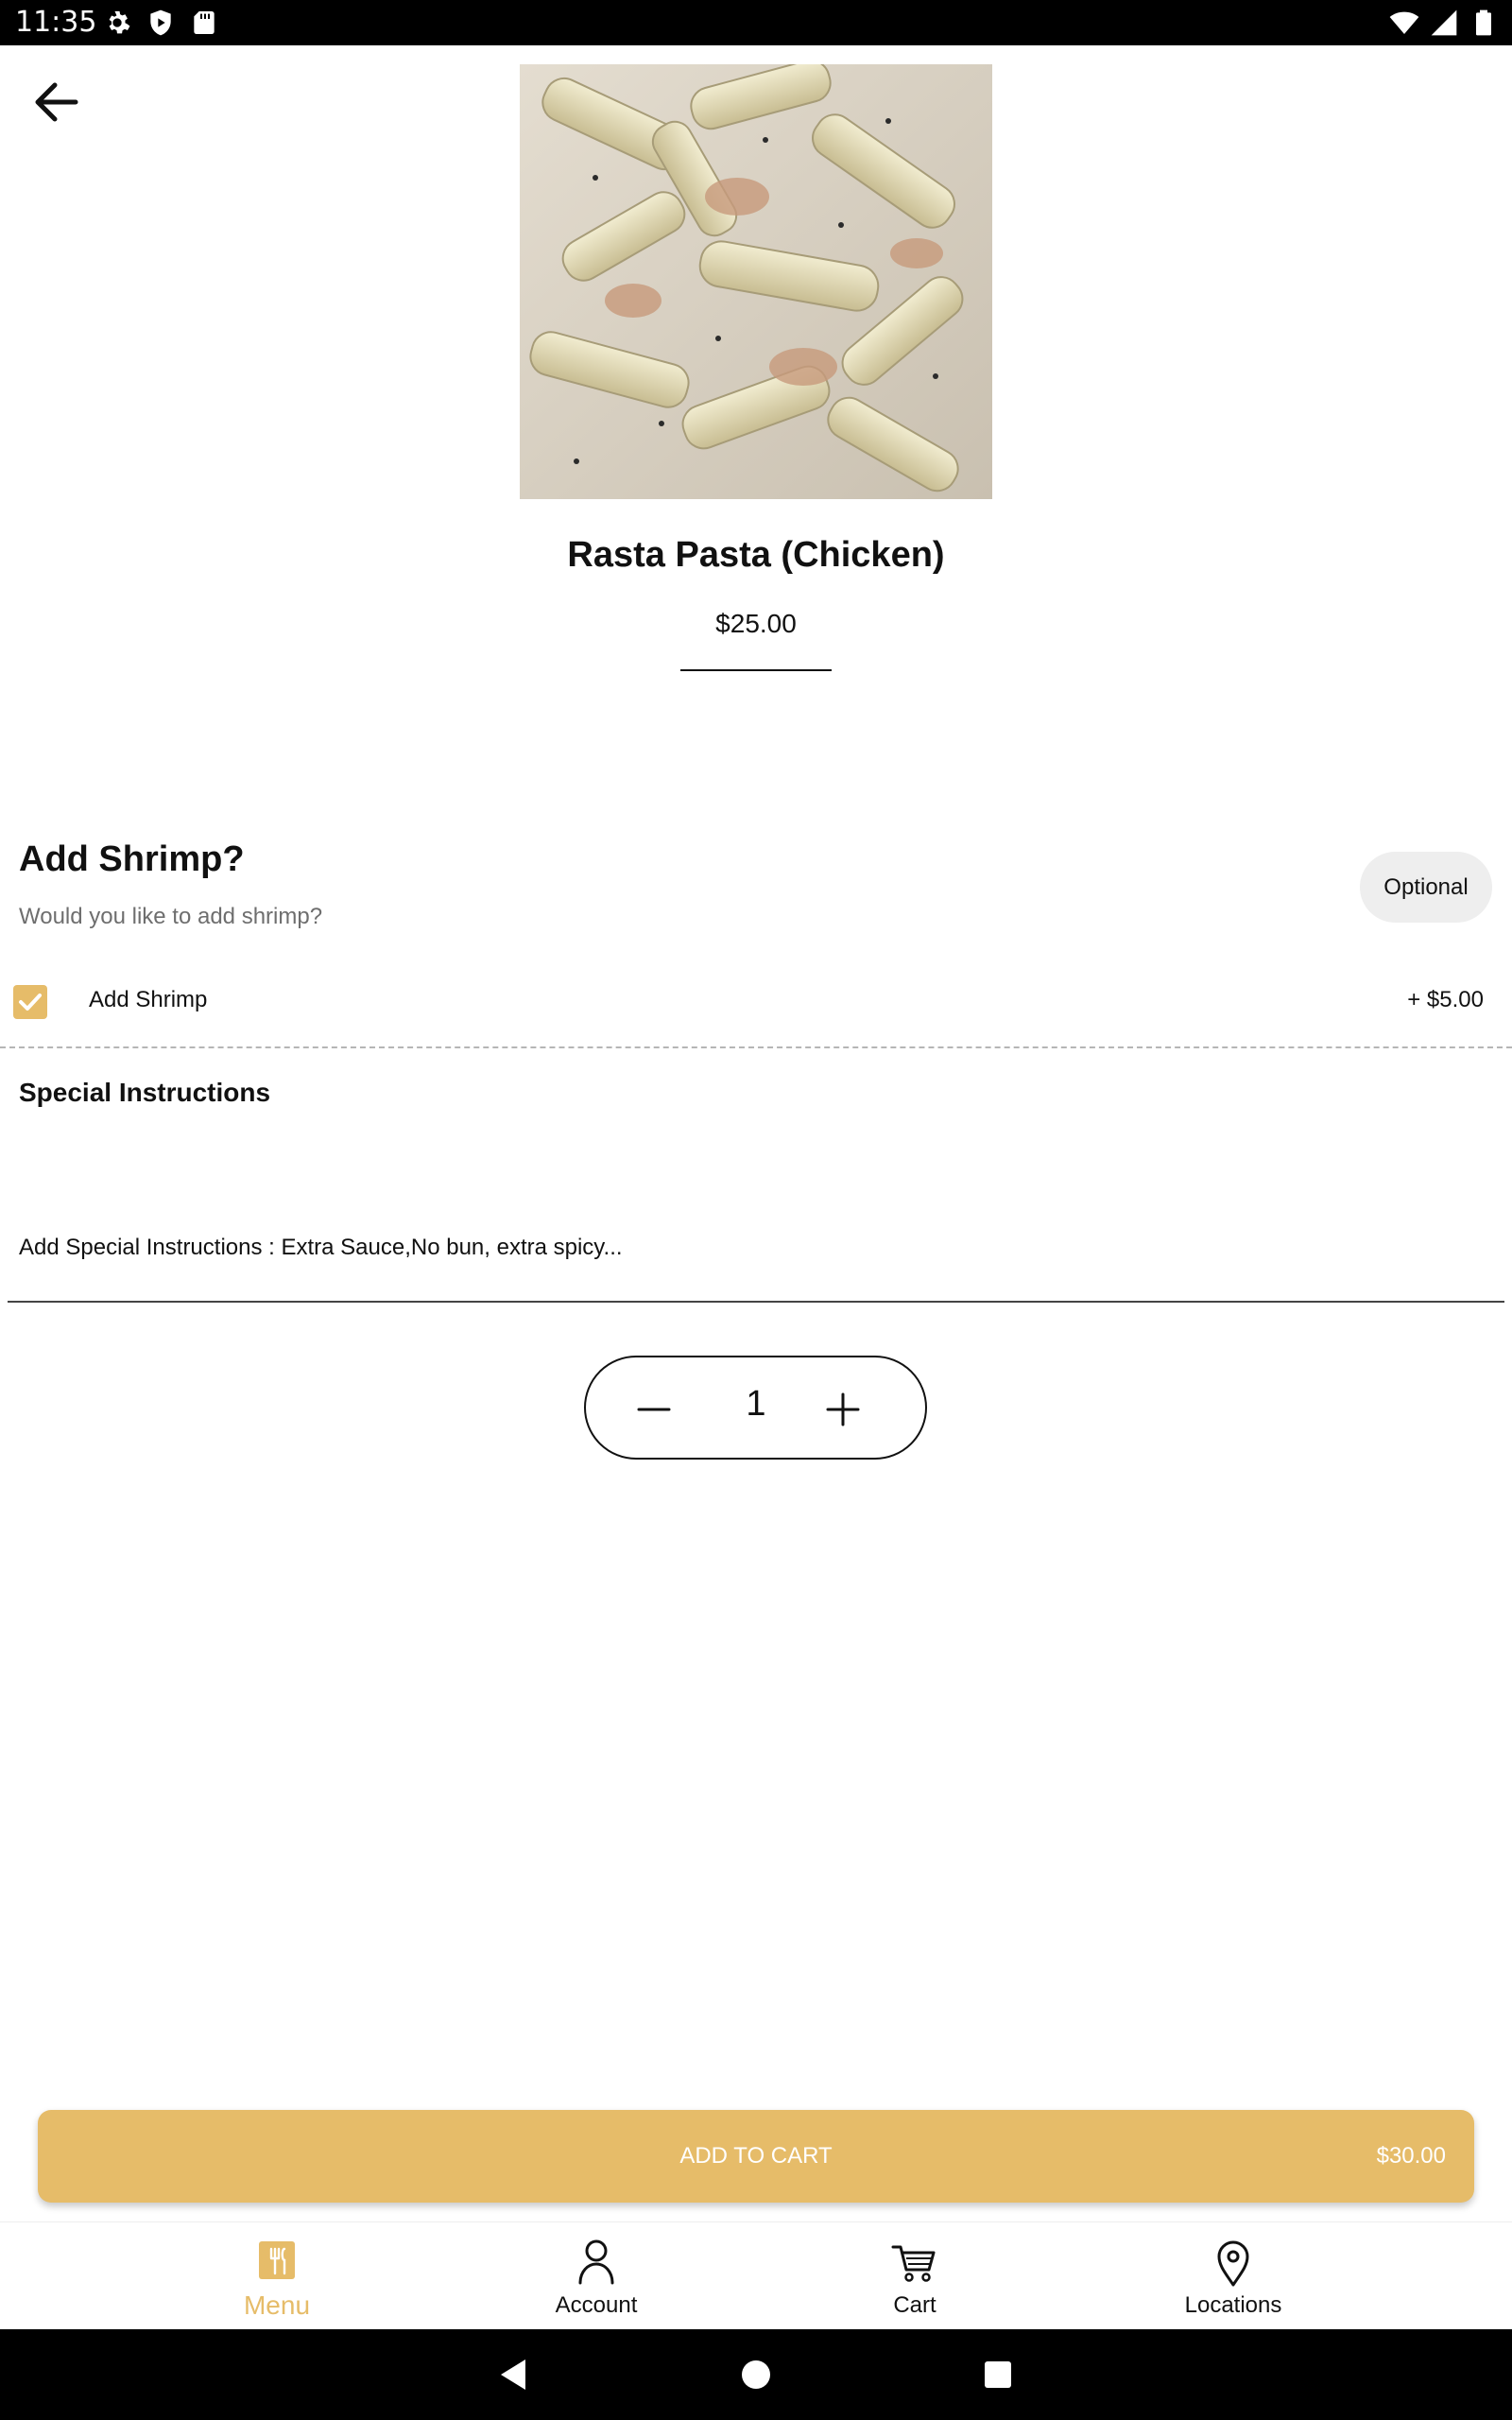 This screenshot has width=1512, height=2420. I want to click on sd-card-icon, so click(204, 22).